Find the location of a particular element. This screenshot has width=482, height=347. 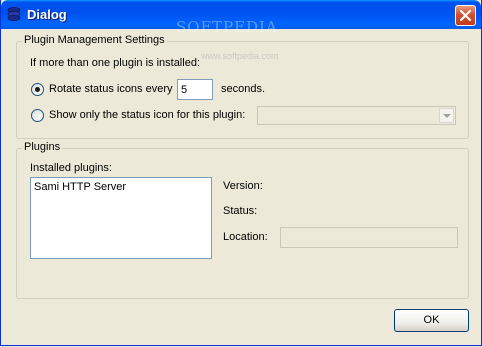

rotate-seconds-input is located at coordinates (195, 89).